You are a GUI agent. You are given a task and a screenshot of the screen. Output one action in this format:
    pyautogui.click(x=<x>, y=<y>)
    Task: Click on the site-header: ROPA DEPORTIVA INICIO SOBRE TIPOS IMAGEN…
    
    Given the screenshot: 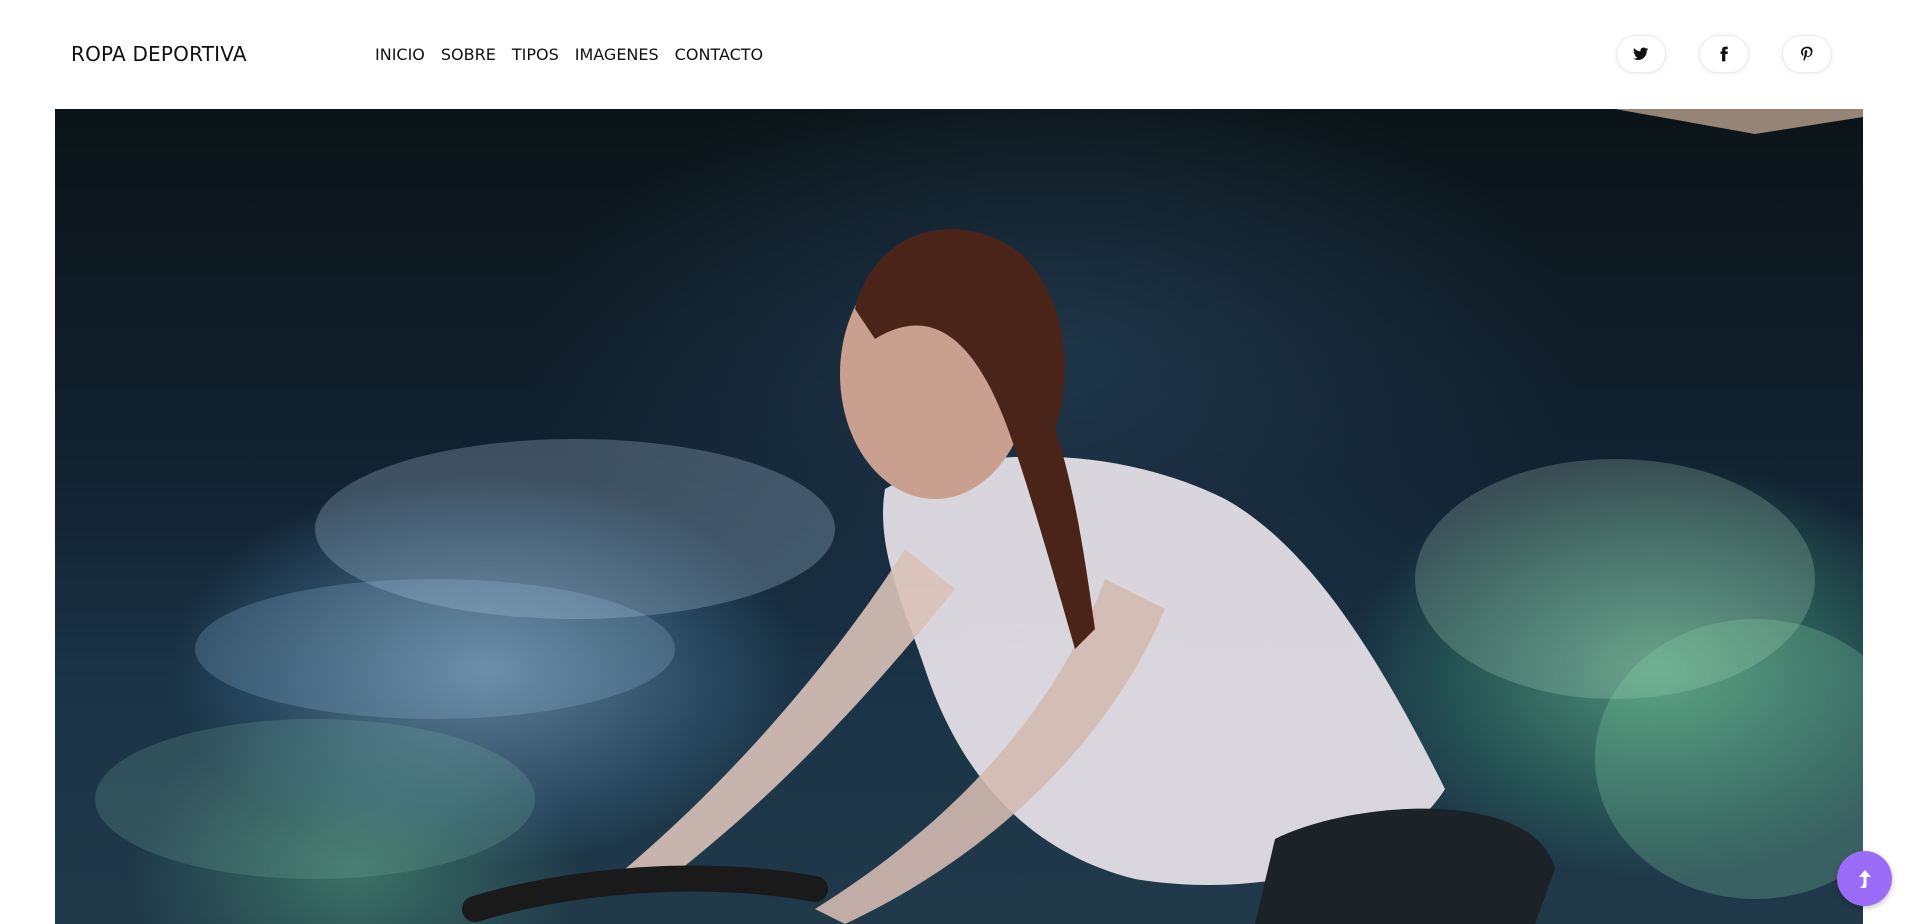 What is the action you would take?
    pyautogui.click(x=958, y=54)
    